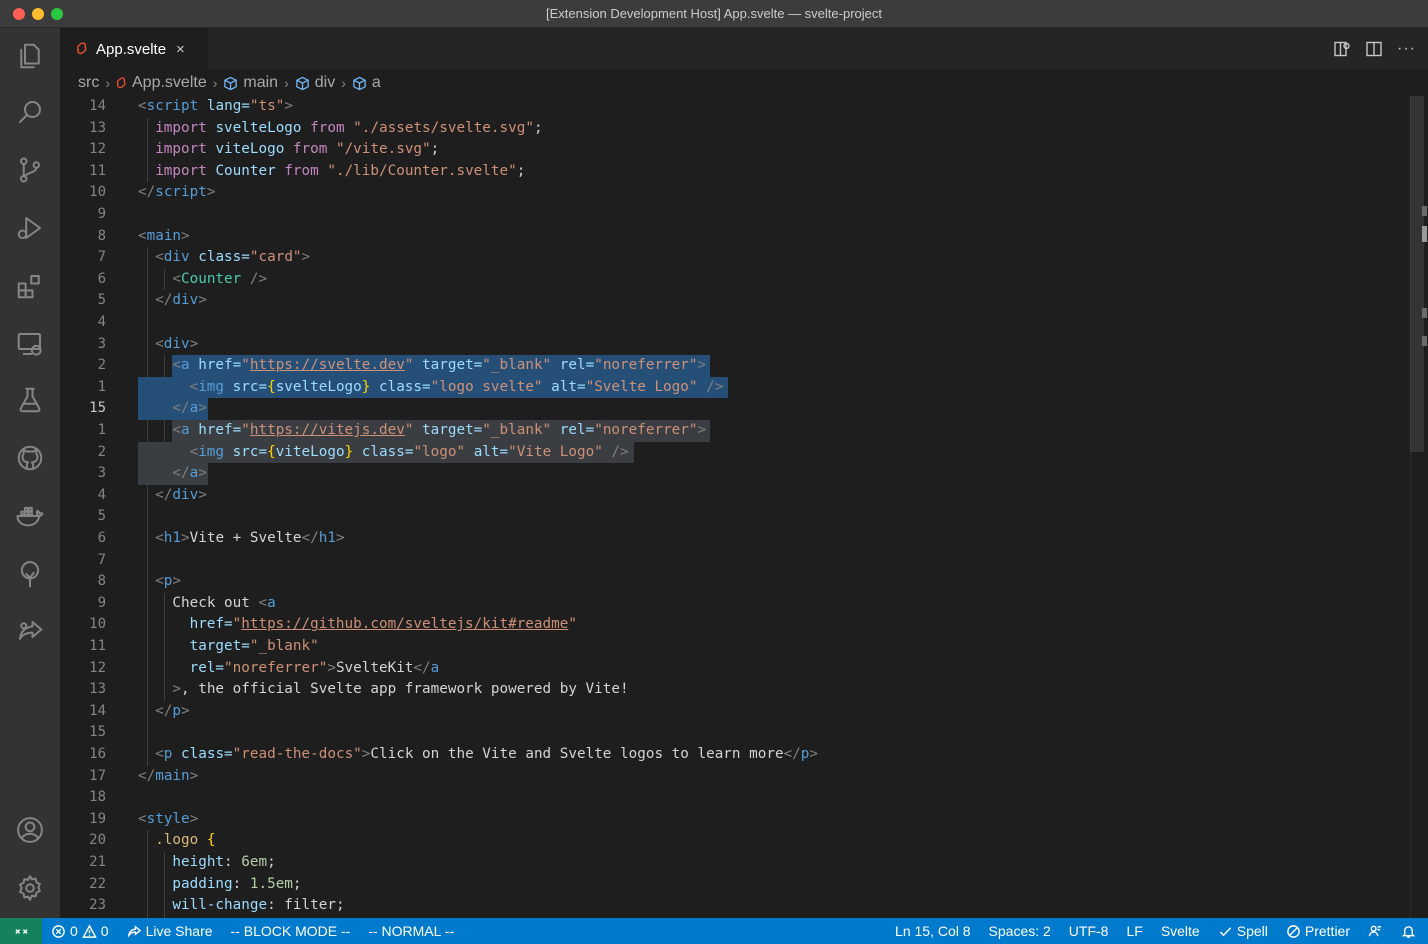 The height and width of the screenshot is (944, 1428). I want to click on tab-bar: App.svelte × ···, so click(744, 49).